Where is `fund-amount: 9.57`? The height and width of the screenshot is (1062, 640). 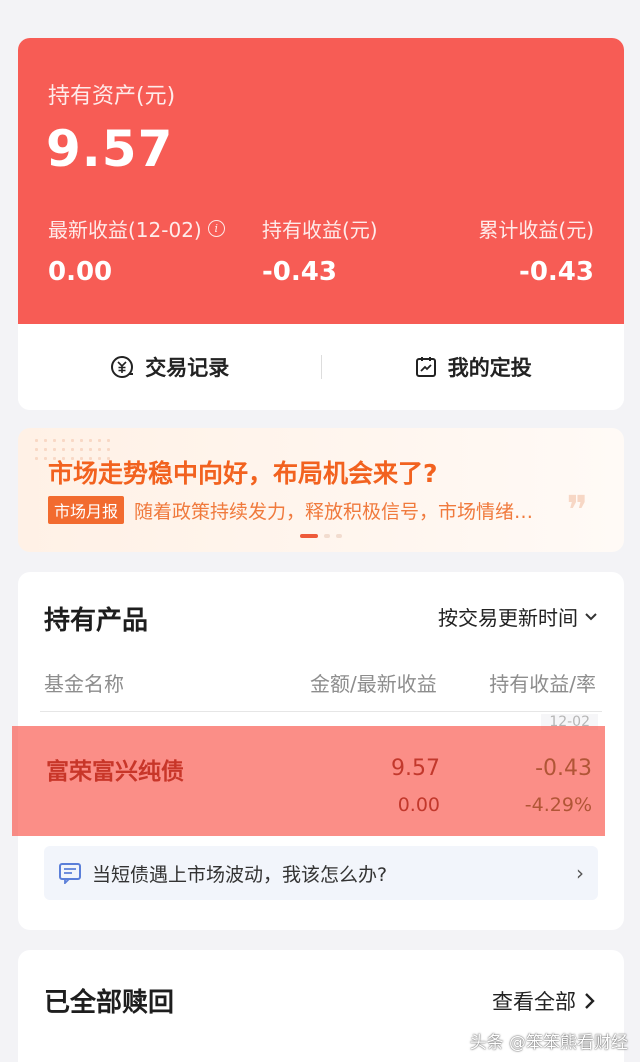 fund-amount: 9.57 is located at coordinates (415, 768).